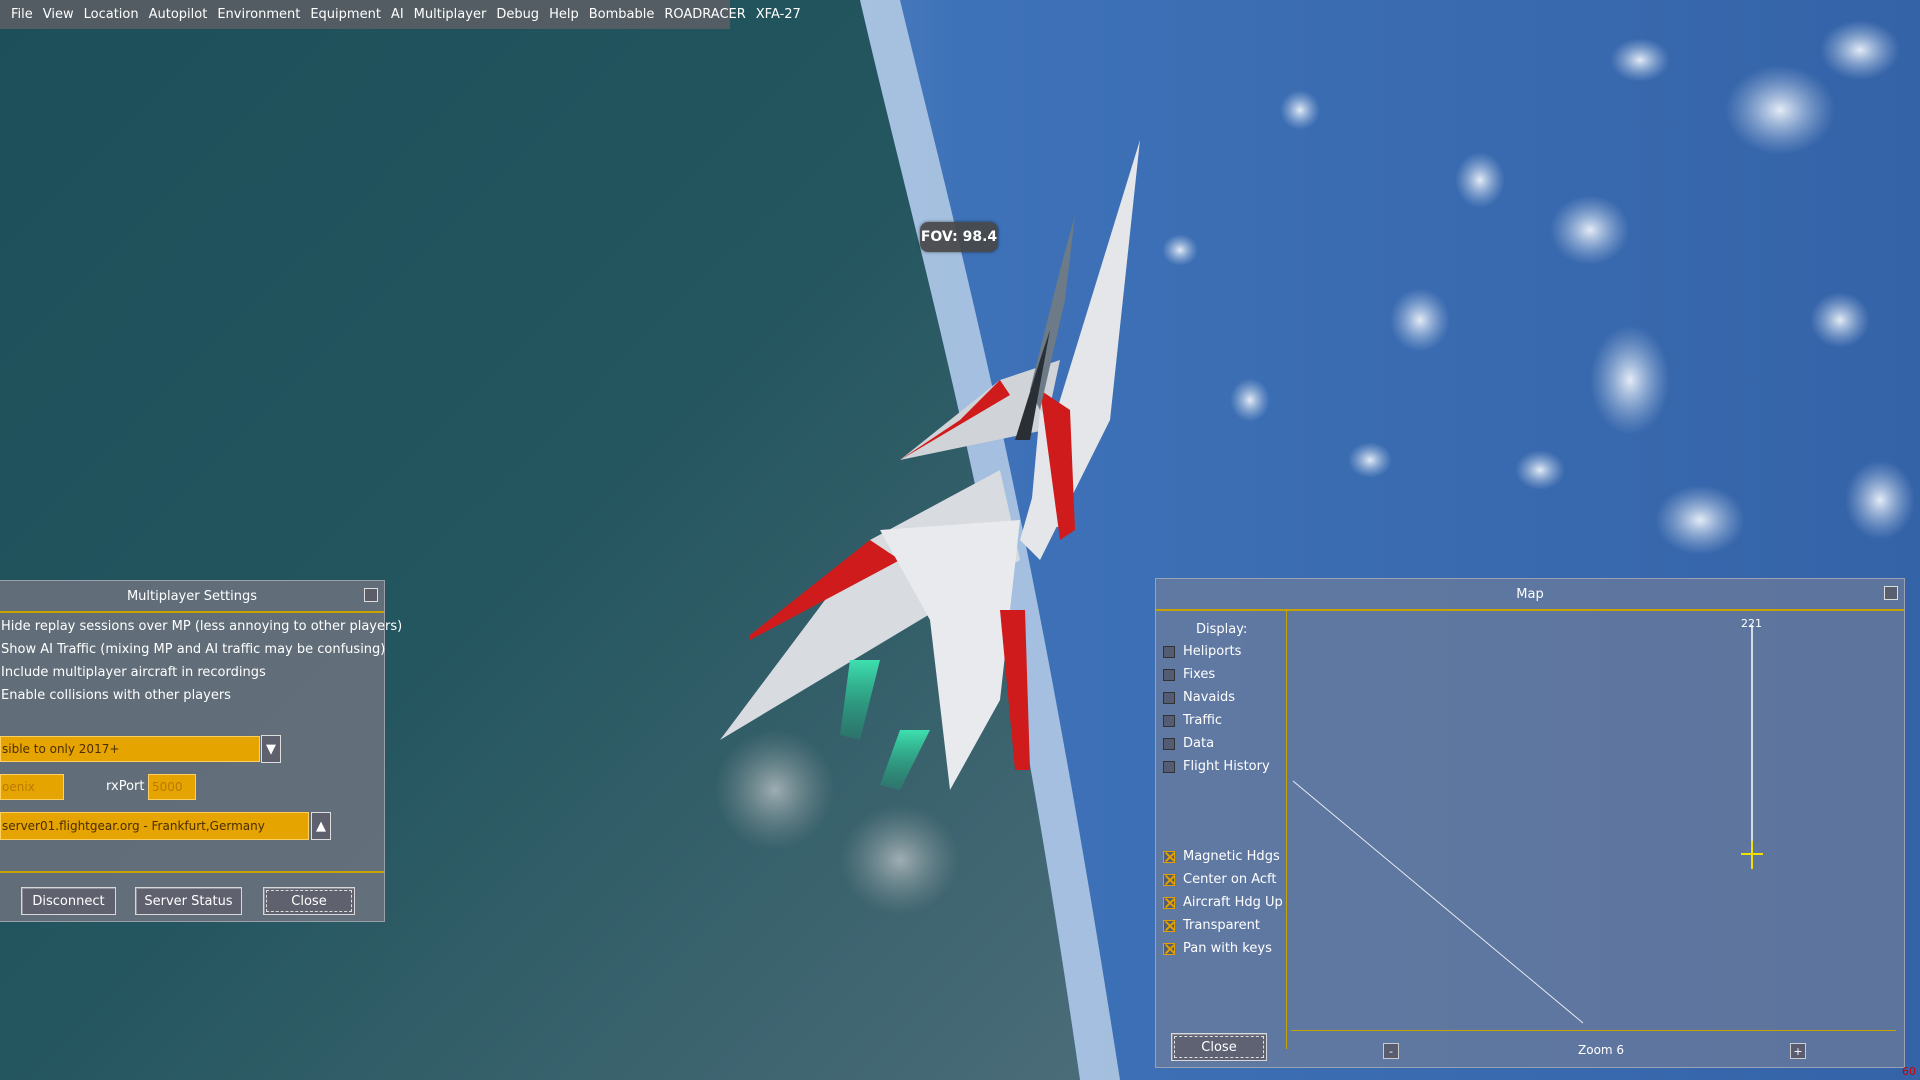 Image resolution: width=1920 pixels, height=1080 pixels. Describe the element at coordinates (1601, 1050) in the screenshot. I see `zoom-label: Zoom 6` at that location.